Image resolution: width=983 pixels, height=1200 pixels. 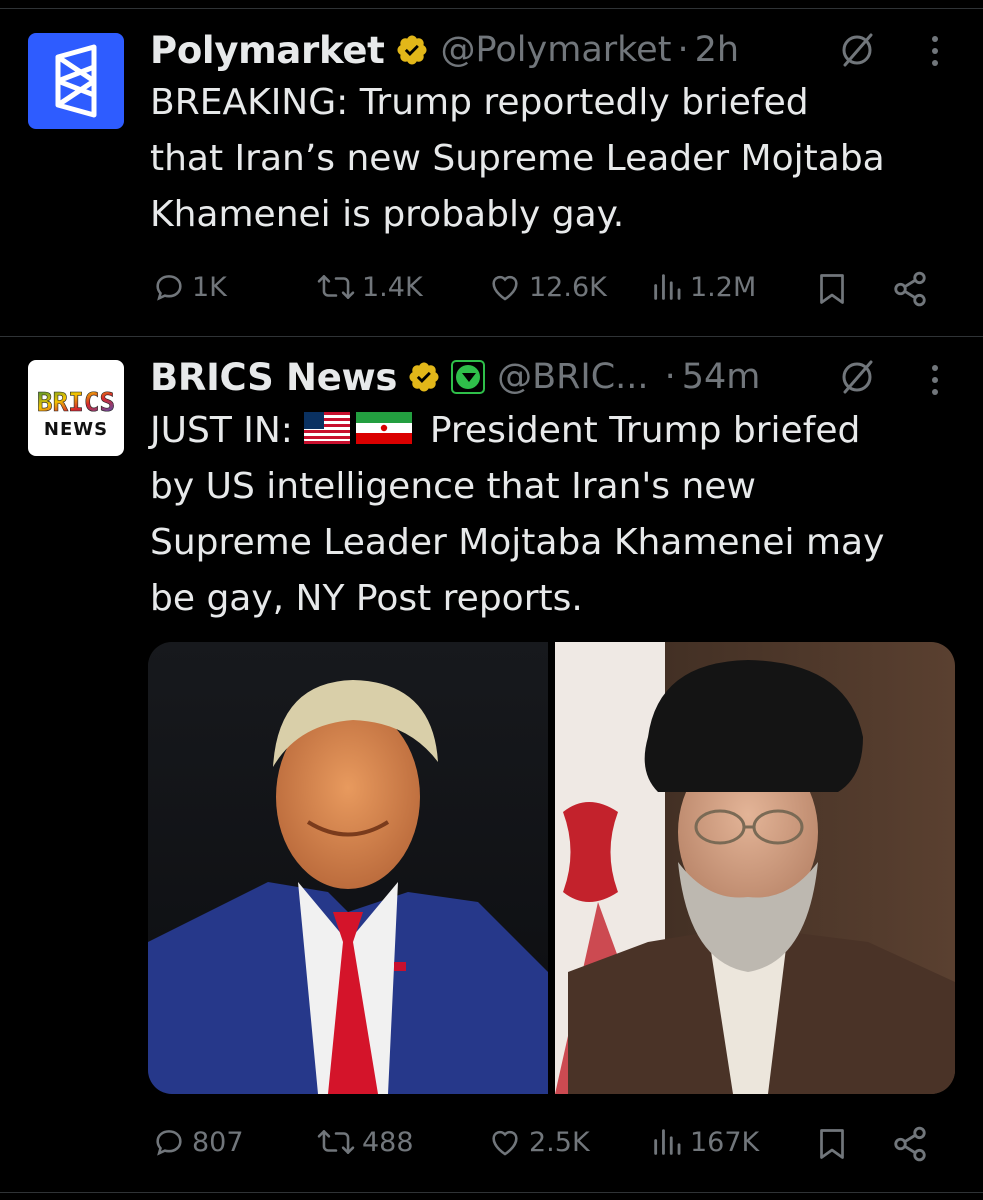 I want to click on brics-news-logo-icon: BRICS NEWS, so click(x=76, y=414).